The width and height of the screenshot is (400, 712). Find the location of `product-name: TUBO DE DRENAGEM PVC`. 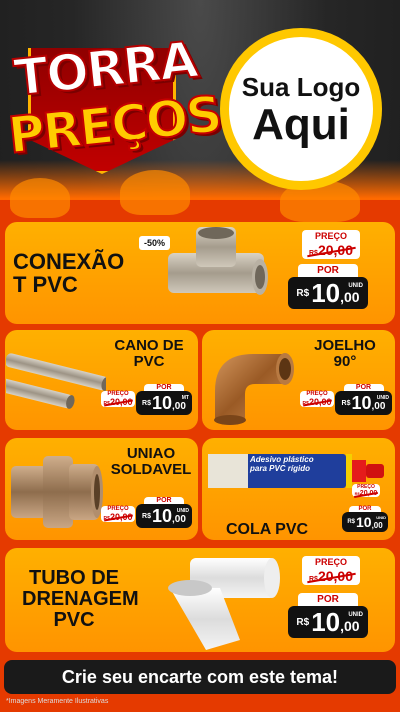

product-name: TUBO DE DRENAGEM PVC is located at coordinates (80, 599).